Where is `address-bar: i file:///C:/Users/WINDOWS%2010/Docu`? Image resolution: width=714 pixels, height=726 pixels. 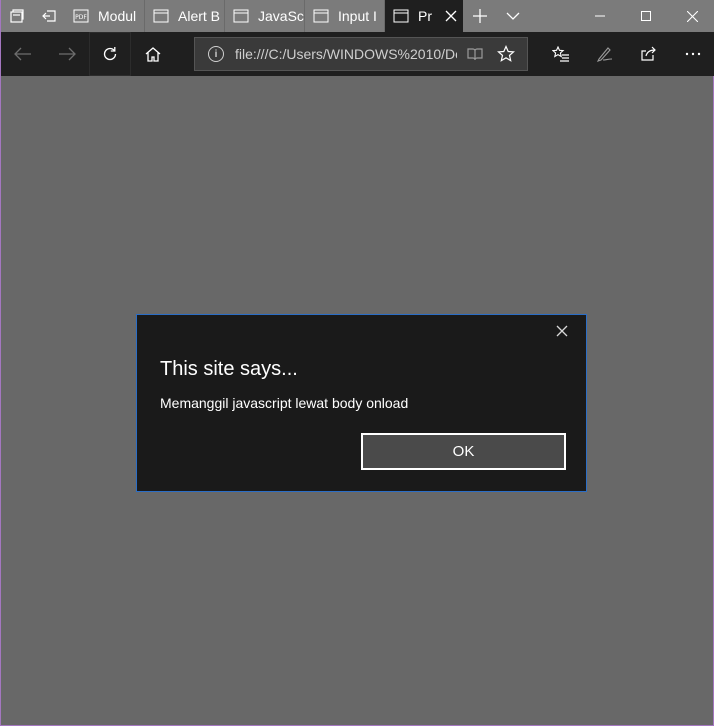
address-bar: i file:///C:/Users/WINDOWS%2010/Docu is located at coordinates (361, 54).